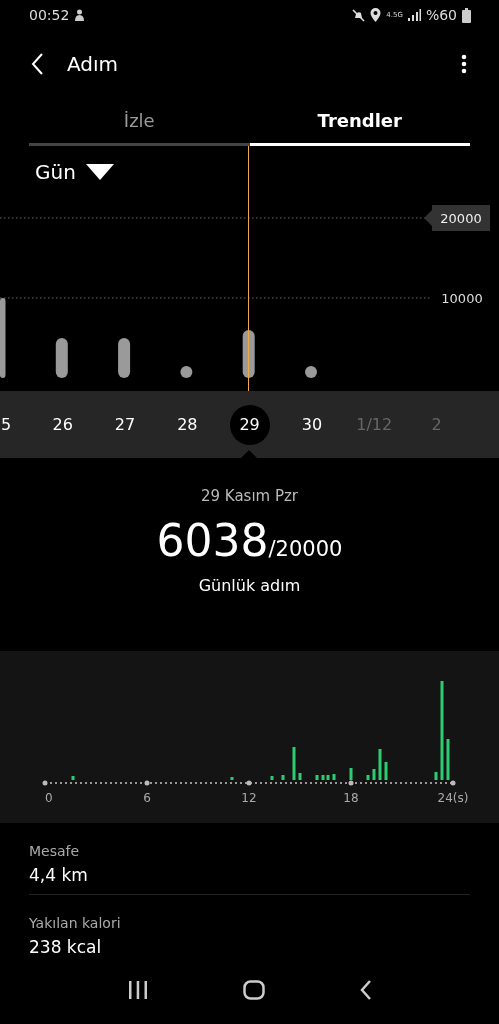  I want to click on stat-value: 4,4 km, so click(59, 875).